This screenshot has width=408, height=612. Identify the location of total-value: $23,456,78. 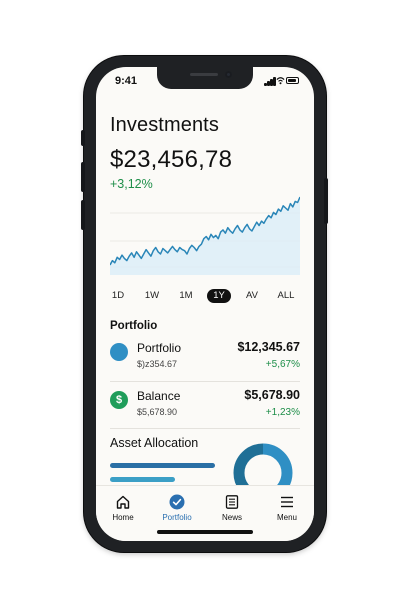
(171, 159).